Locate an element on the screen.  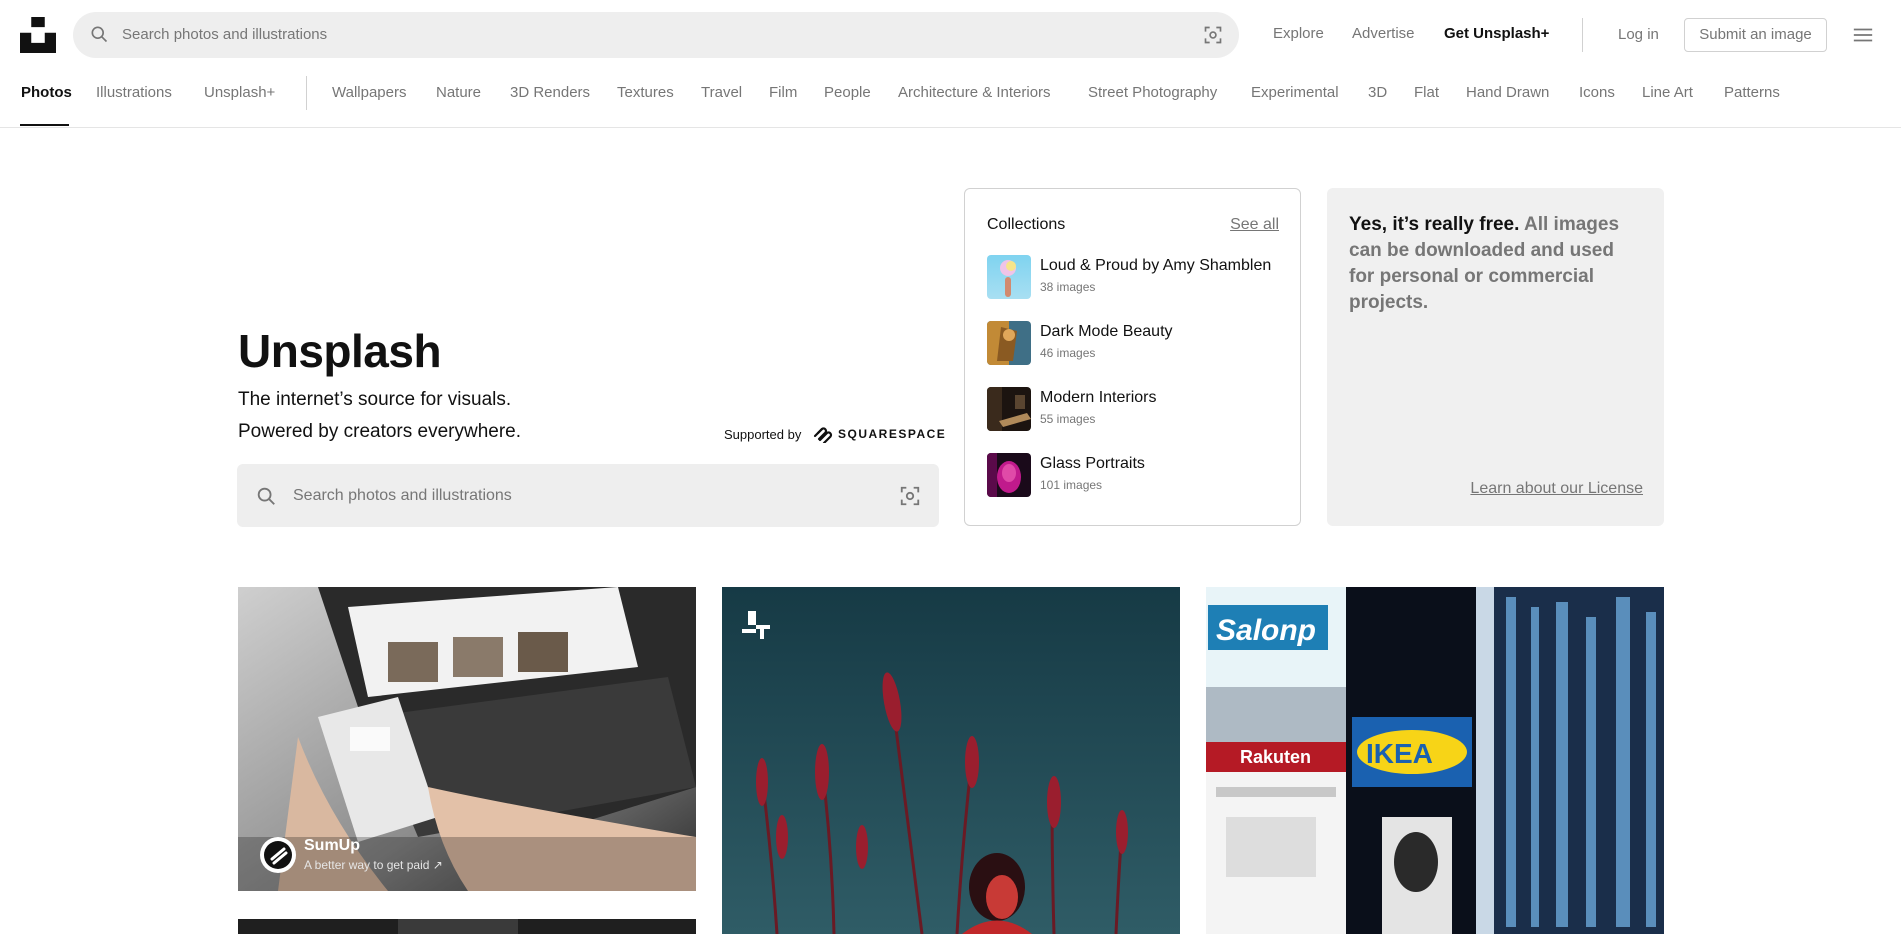
login-link: Log in is located at coordinates (1638, 34).